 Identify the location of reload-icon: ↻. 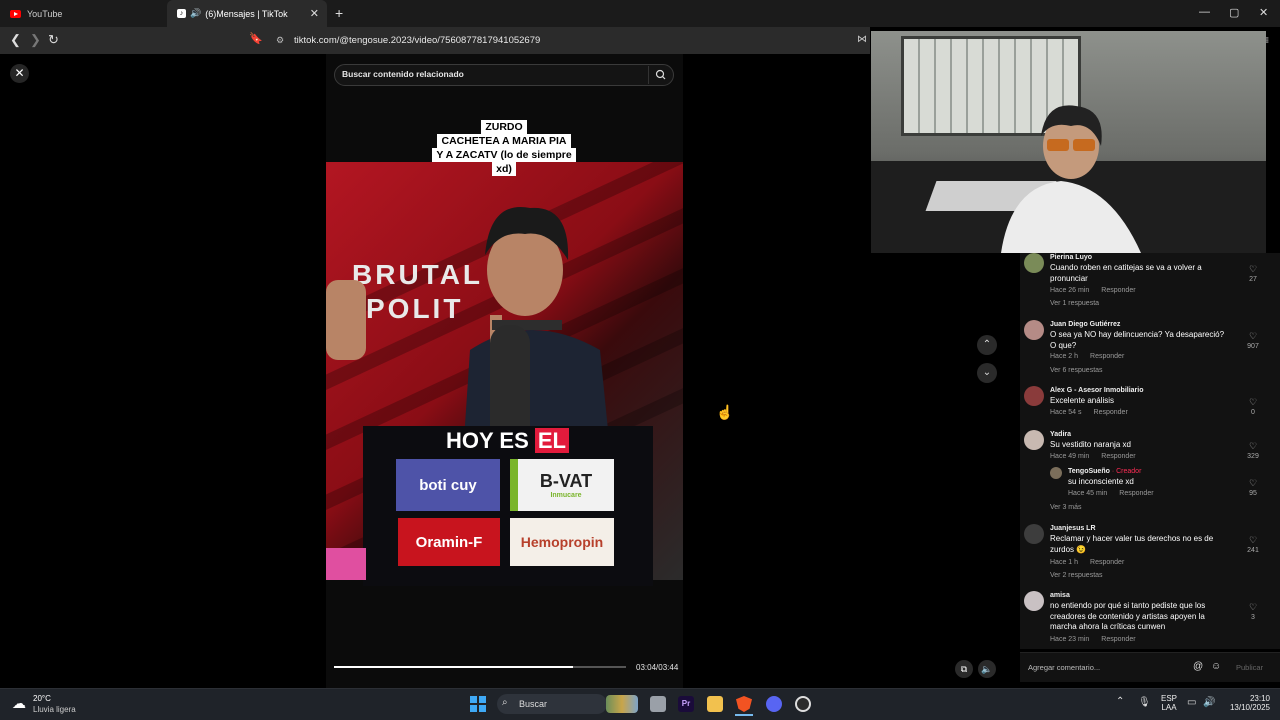
(53, 40).